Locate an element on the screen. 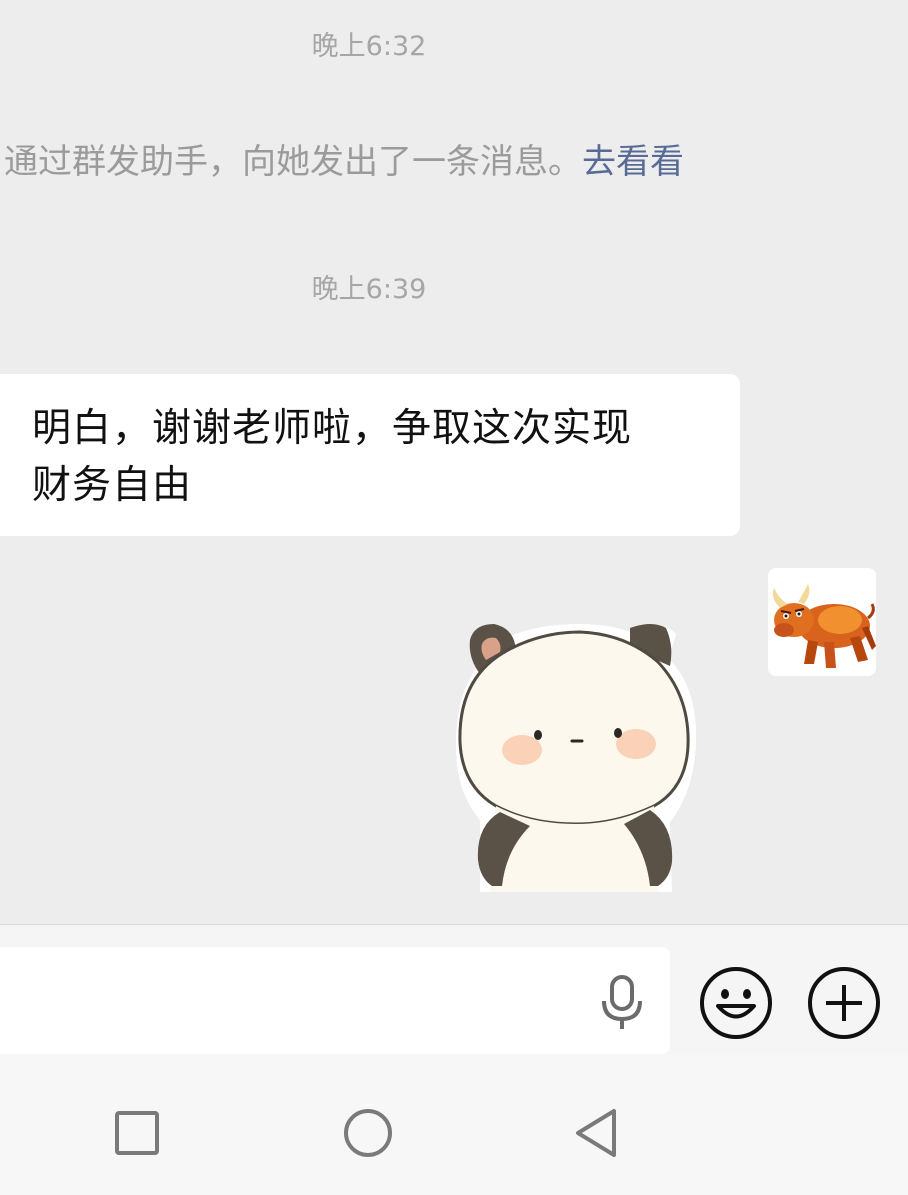 The height and width of the screenshot is (1195, 908). system-message: 通过群发助手，向她发出了一条消息。去看看 is located at coordinates (344, 162).